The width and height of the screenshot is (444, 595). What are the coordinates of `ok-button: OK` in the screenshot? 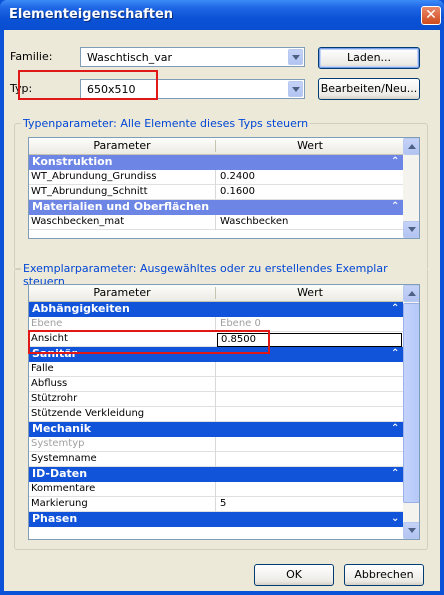 It's located at (294, 575).